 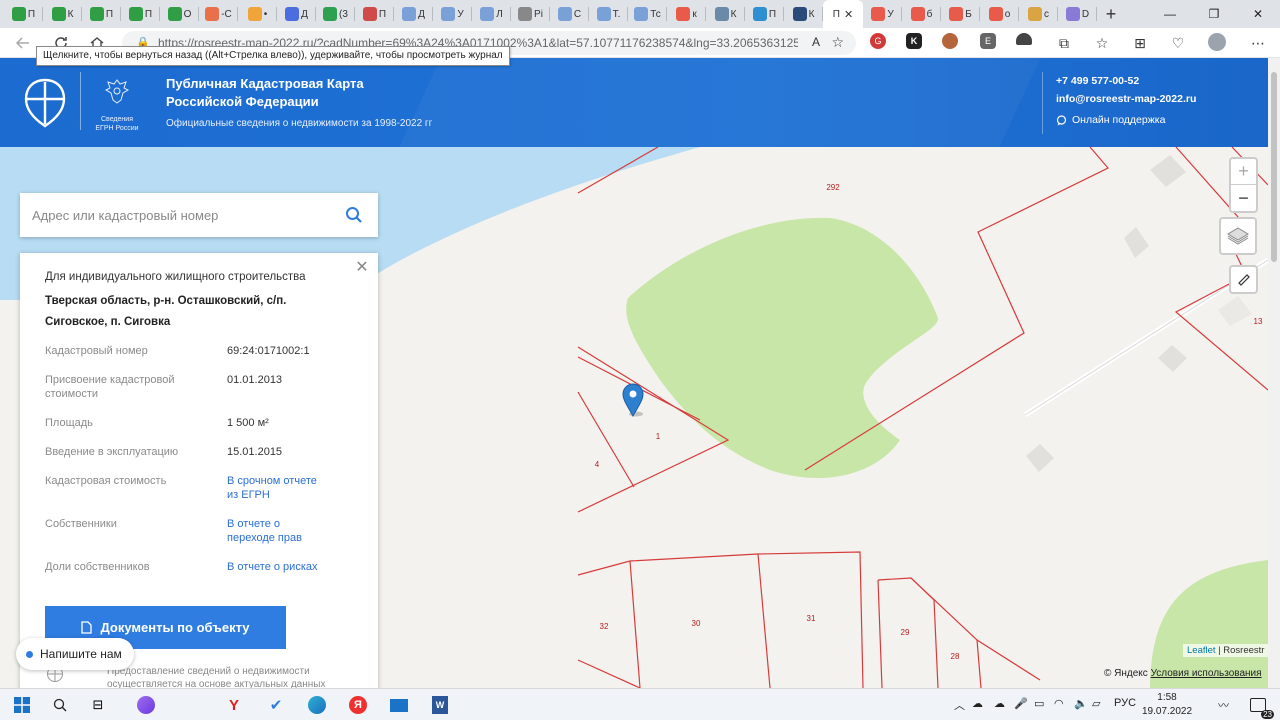 What do you see at coordinates (1102, 43) in the screenshot?
I see `favorites-icon: ☆` at bounding box center [1102, 43].